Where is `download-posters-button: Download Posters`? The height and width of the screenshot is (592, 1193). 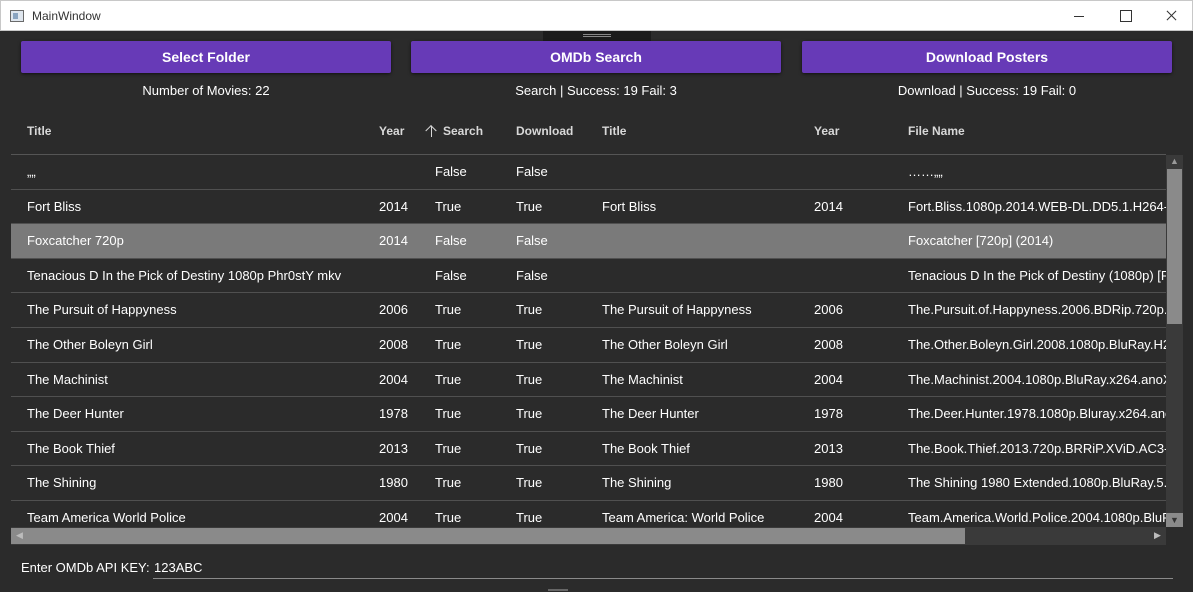
download-posters-button: Download Posters is located at coordinates (987, 57).